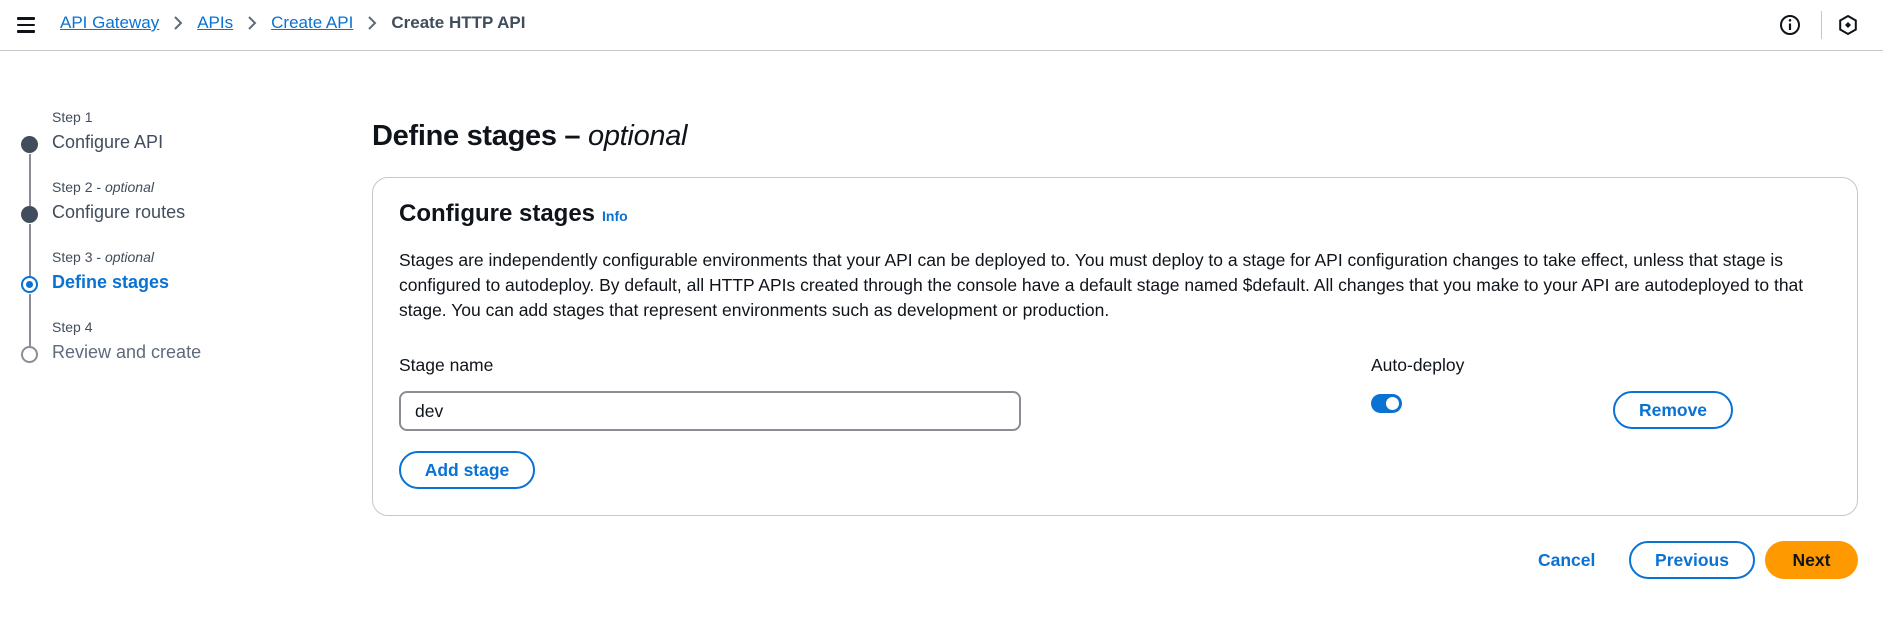 The image size is (1883, 622). Describe the element at coordinates (1566, 560) in the screenshot. I see `cancel-button: Cancel` at that location.